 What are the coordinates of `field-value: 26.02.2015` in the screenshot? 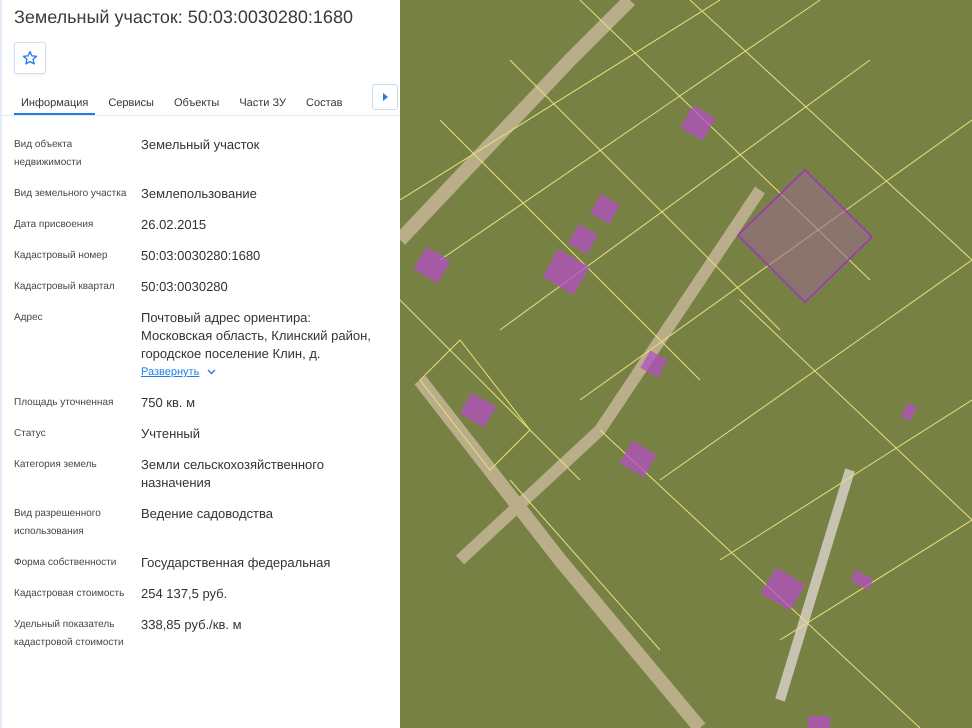 It's located at (174, 225).